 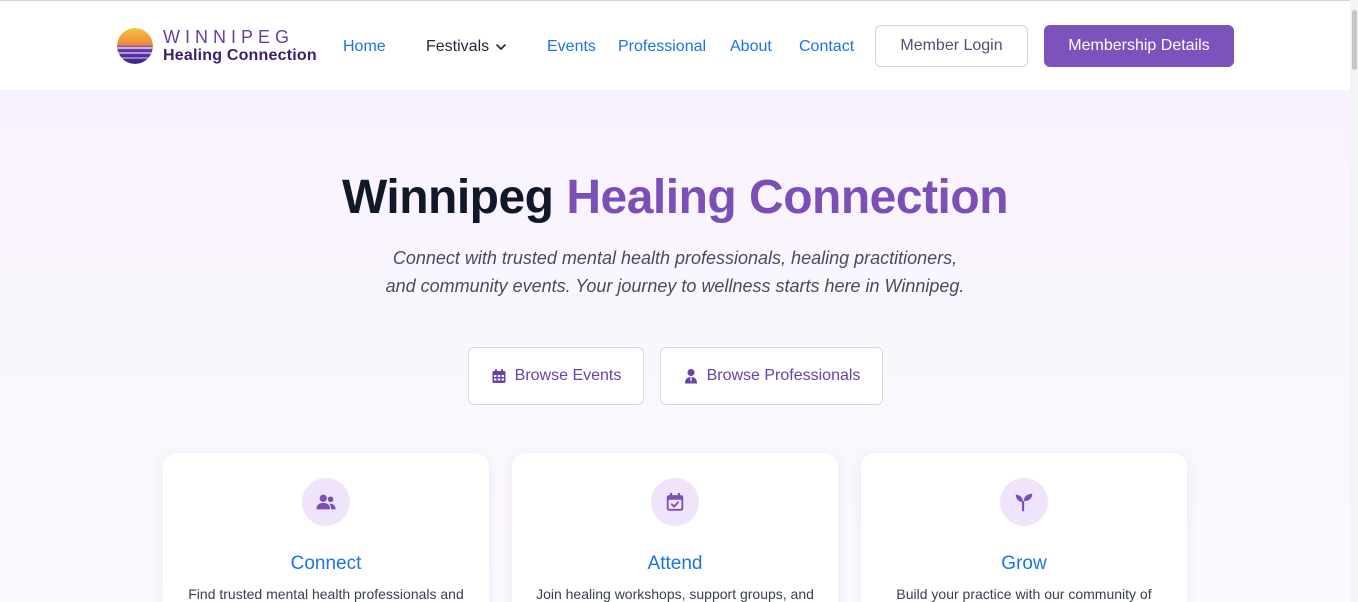 I want to click on card-title: Attend, so click(x=675, y=563).